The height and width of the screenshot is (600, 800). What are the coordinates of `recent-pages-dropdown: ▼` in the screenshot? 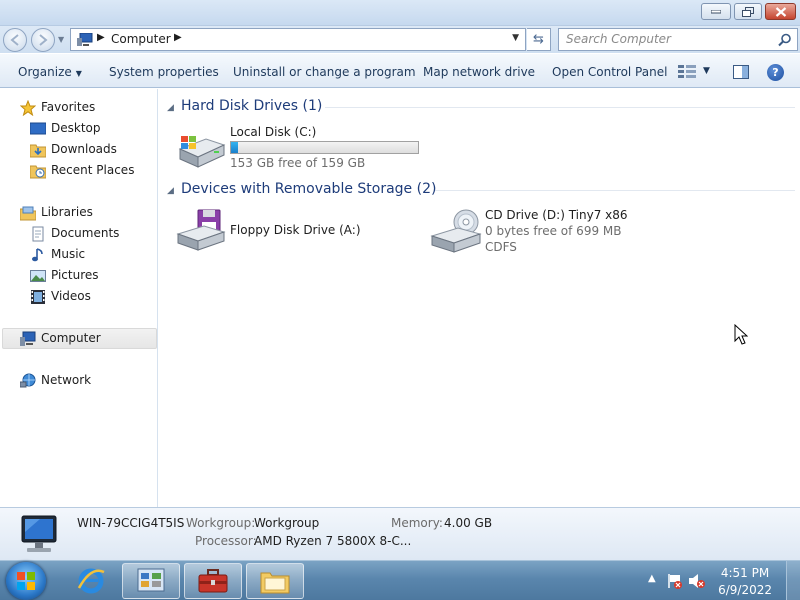 It's located at (61, 39).